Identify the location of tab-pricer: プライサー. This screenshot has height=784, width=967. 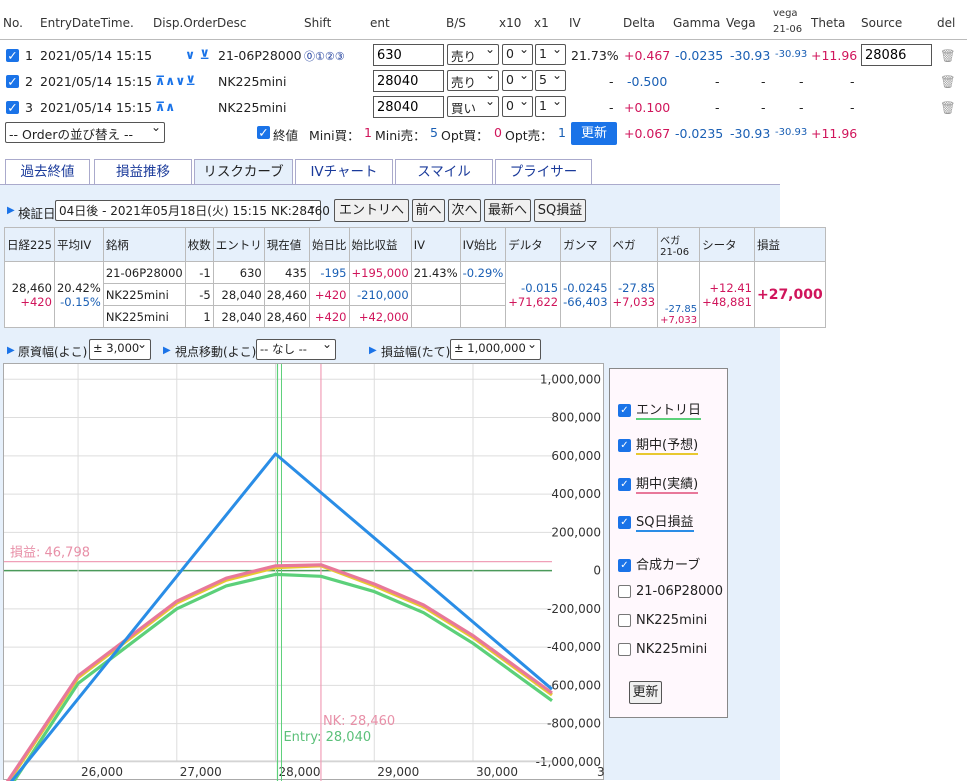
(543, 171).